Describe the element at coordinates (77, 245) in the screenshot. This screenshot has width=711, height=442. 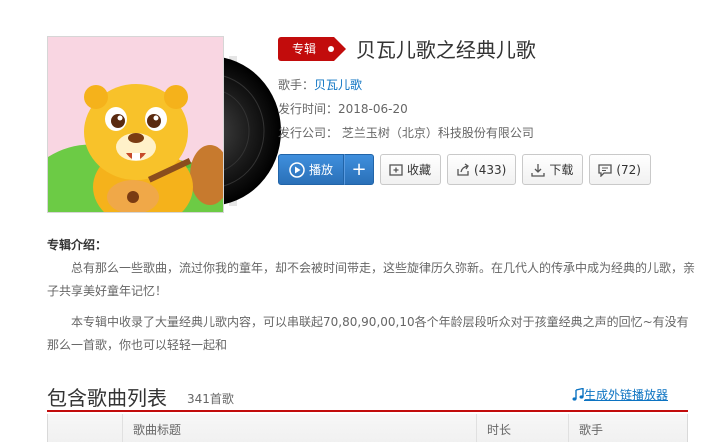
I see `description-title: 专辑介绍：` at that location.